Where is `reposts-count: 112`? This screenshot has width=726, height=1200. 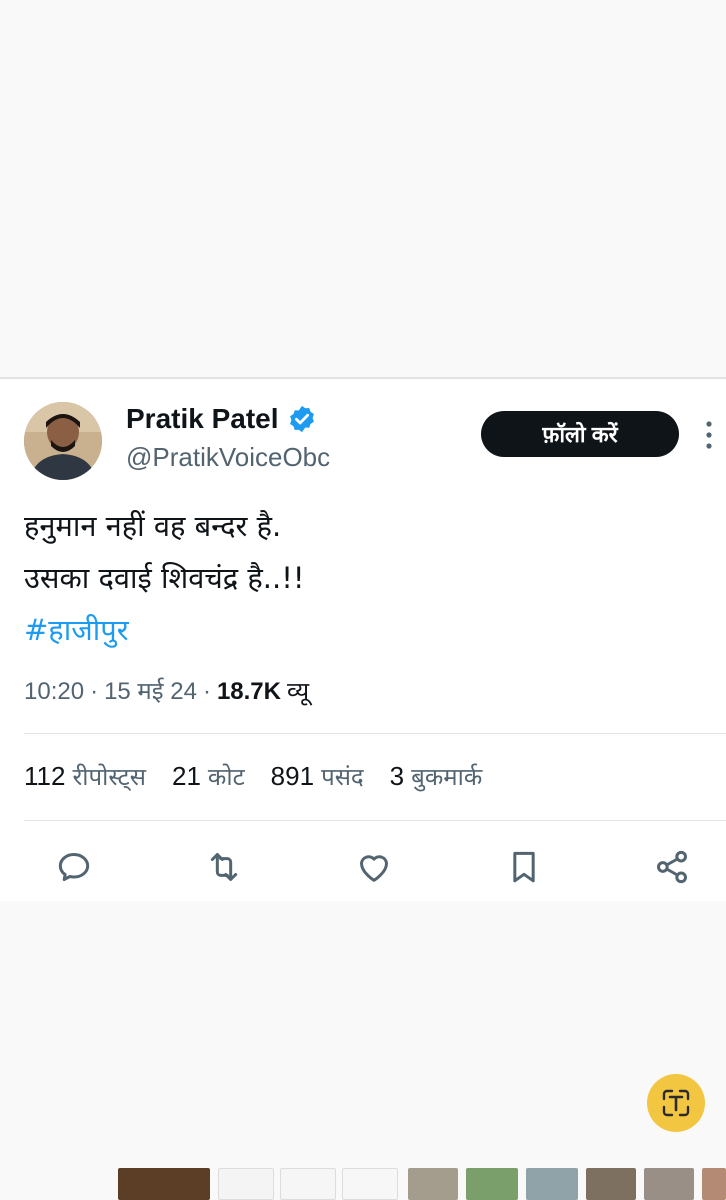
reposts-count: 112 is located at coordinates (45, 776).